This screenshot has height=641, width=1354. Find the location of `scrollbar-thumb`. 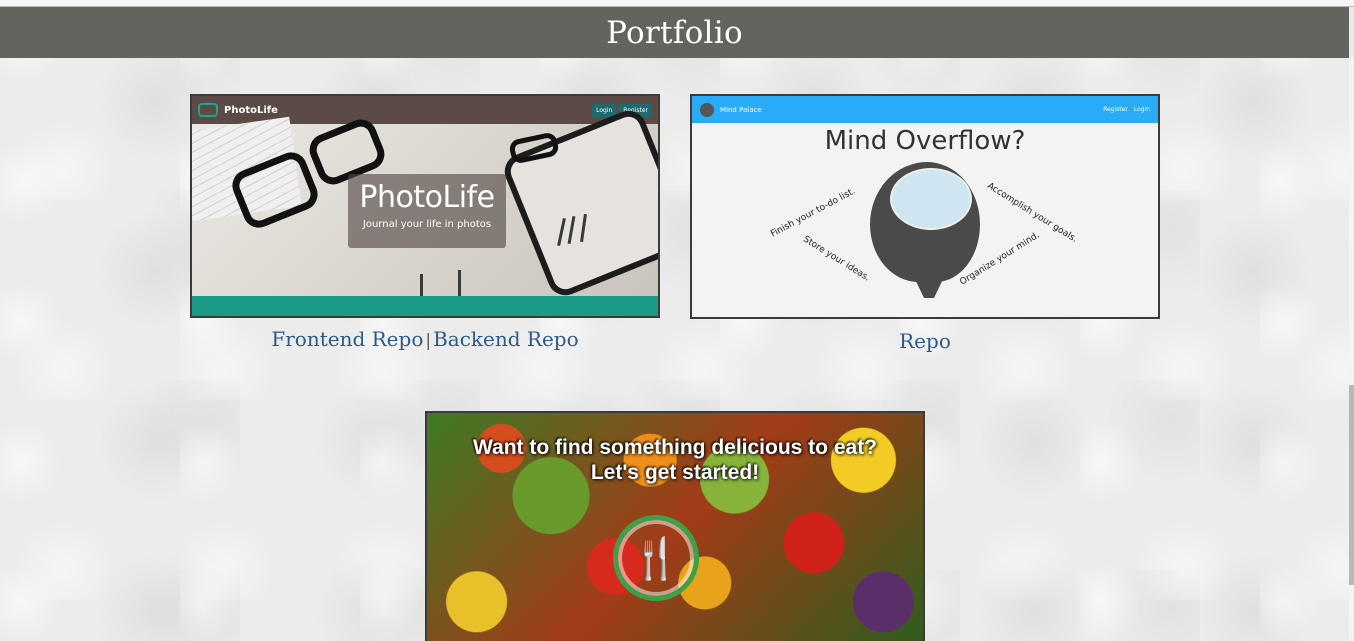

scrollbar-thumb is located at coordinates (1351, 485).